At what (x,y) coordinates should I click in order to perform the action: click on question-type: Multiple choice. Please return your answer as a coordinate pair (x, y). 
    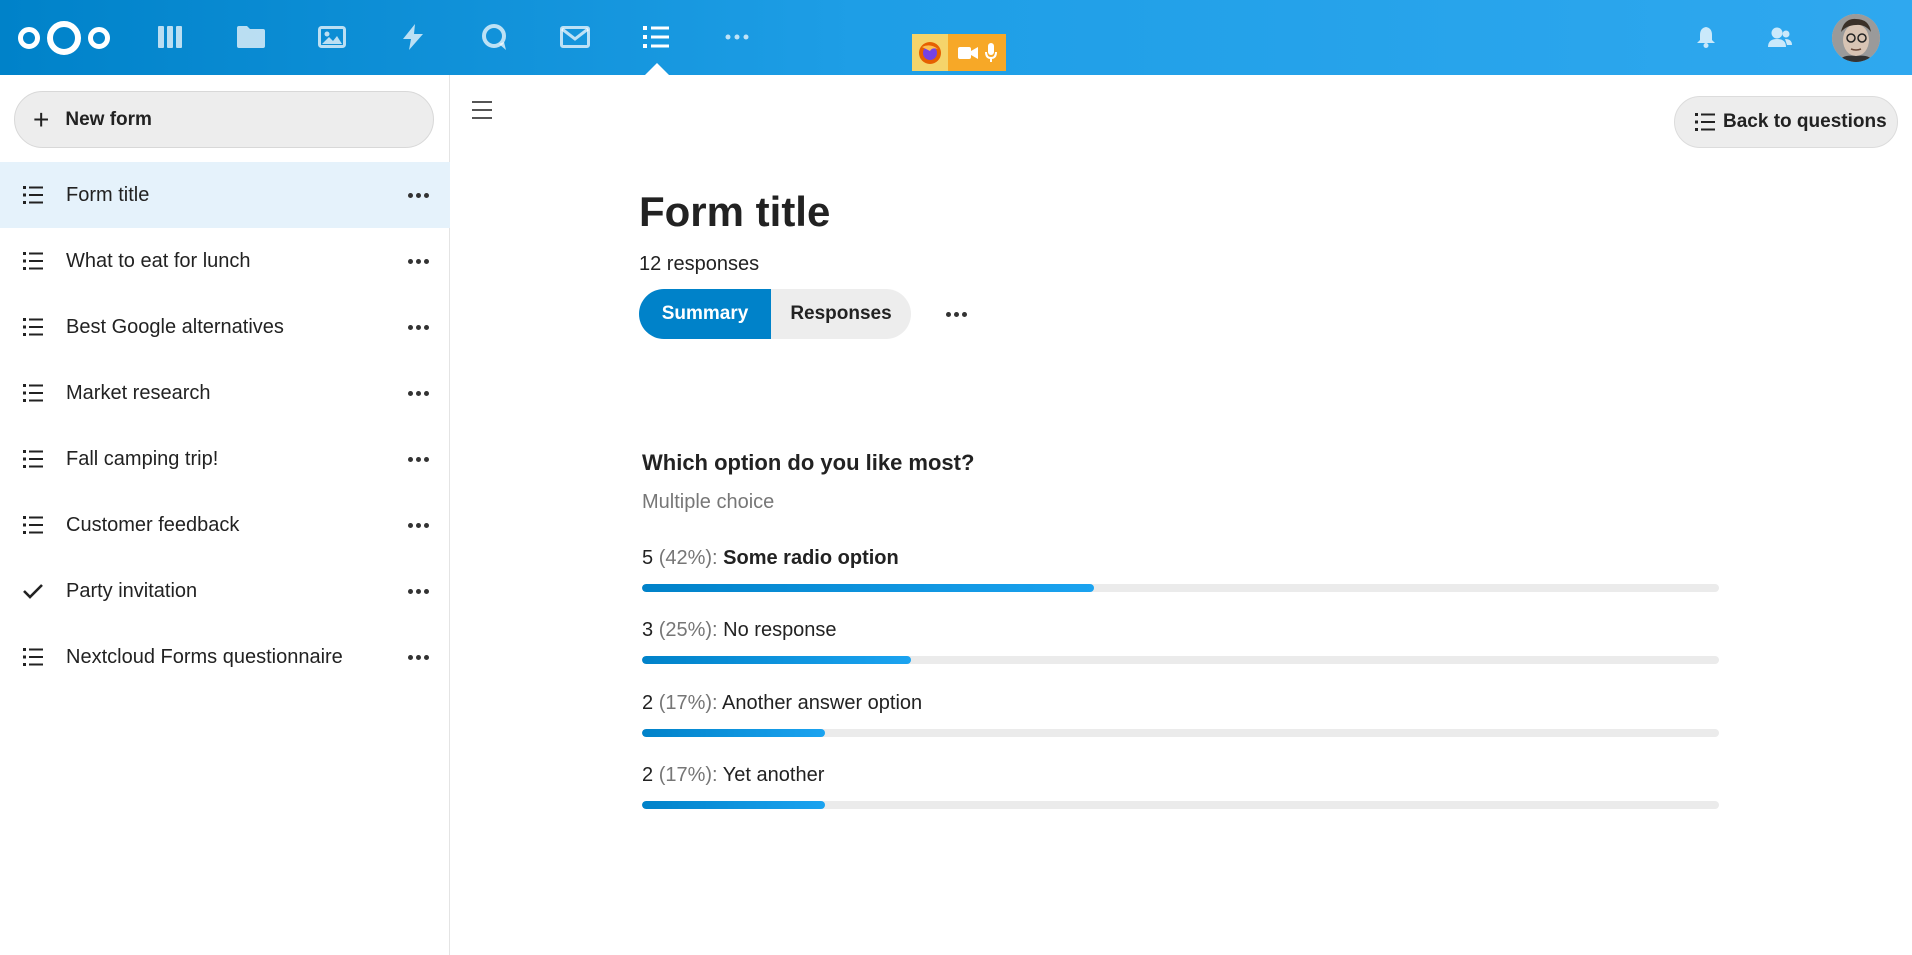
    Looking at the image, I should click on (708, 502).